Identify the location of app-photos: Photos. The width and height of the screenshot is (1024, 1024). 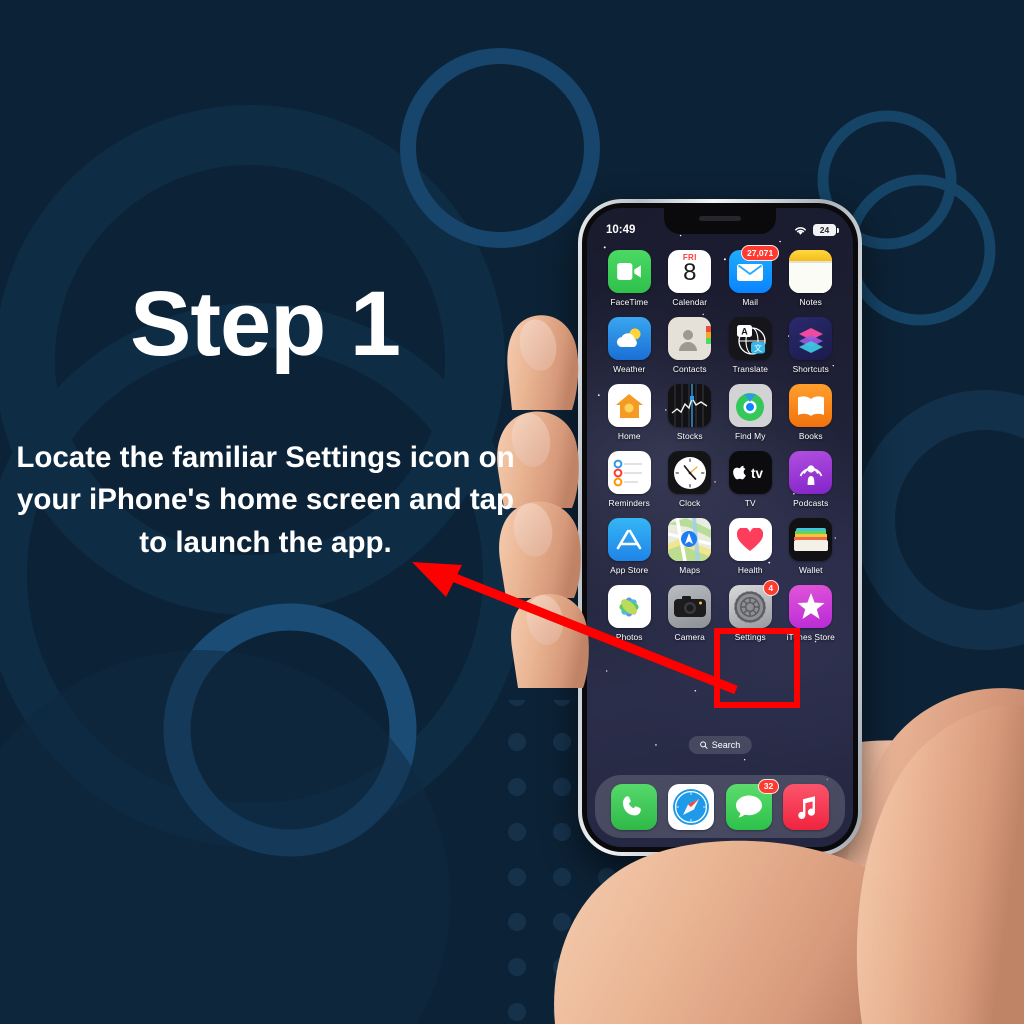
(629, 613).